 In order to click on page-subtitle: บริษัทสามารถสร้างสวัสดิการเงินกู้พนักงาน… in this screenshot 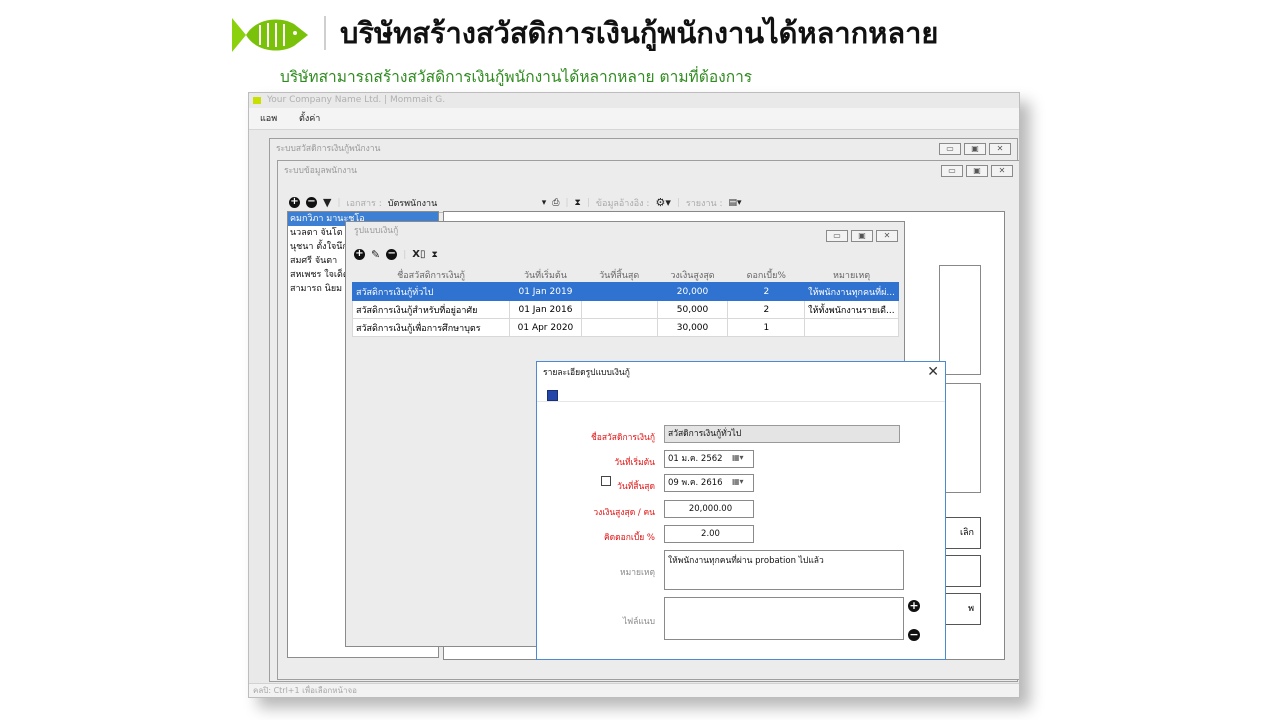, I will do `click(516, 77)`.